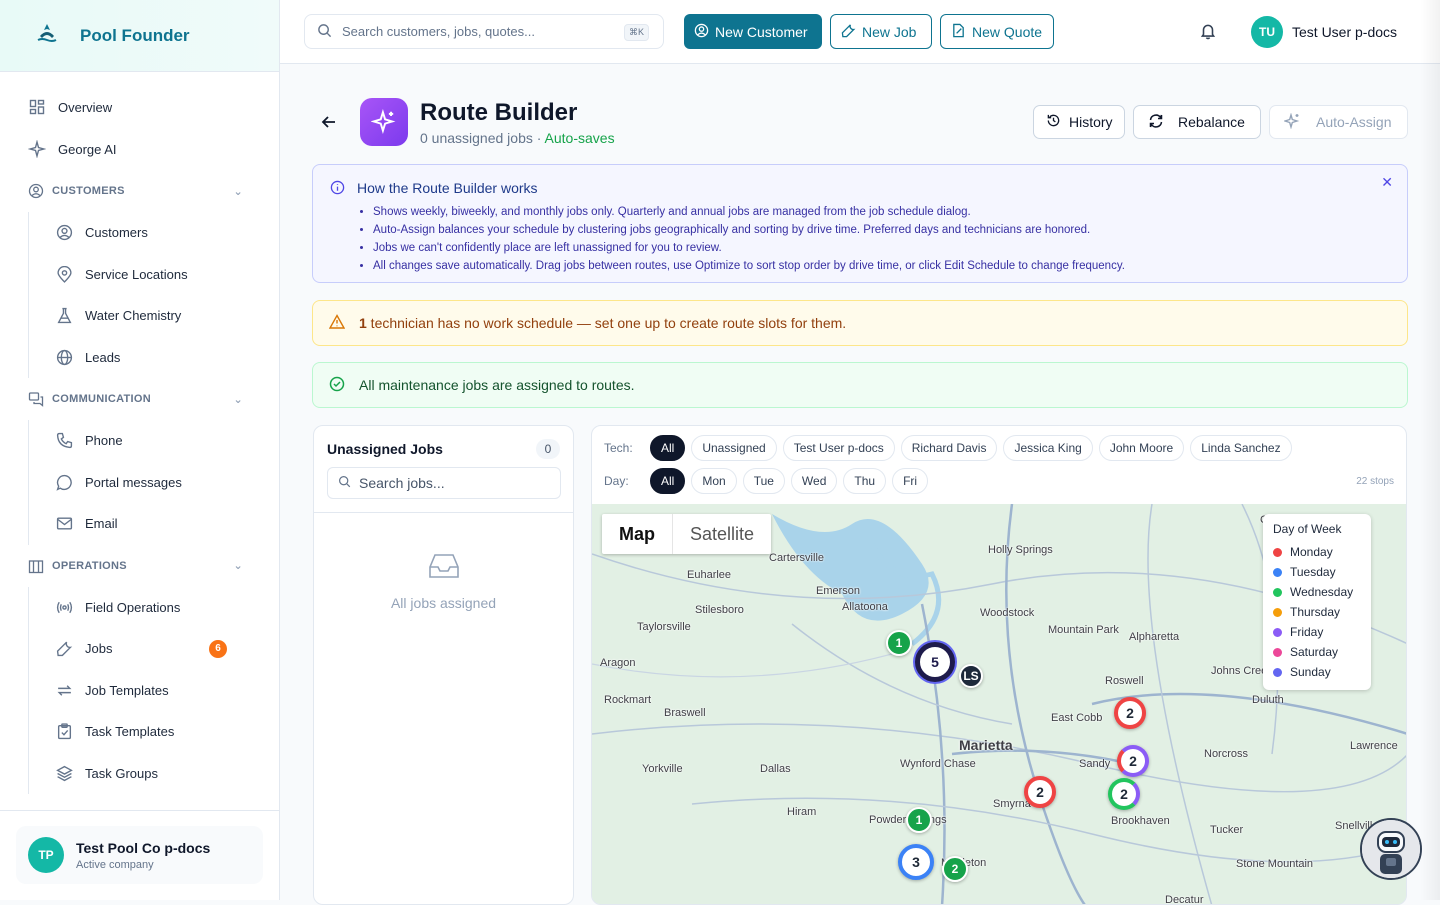 This screenshot has height=905, width=1440. What do you see at coordinates (155, 732) in the screenshot?
I see `sidebar-item-task-templates: Task Templates` at bounding box center [155, 732].